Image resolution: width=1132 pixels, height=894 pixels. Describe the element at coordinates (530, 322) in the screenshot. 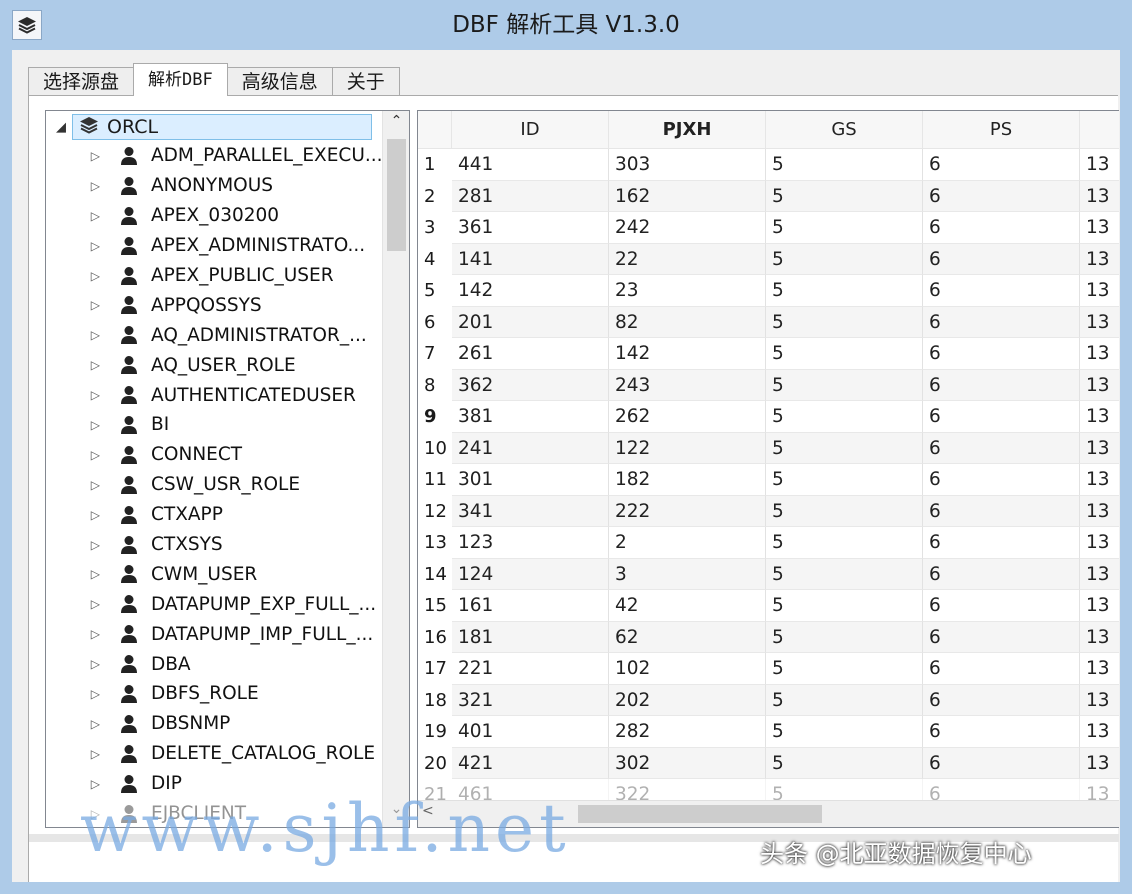

I see `table-cell: 201` at that location.